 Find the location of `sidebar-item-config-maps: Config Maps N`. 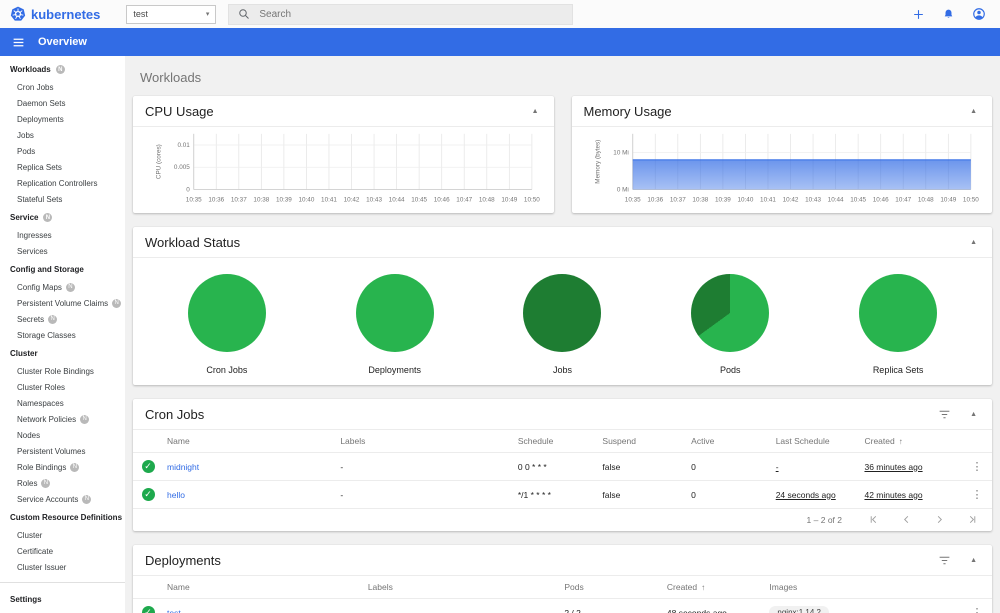

sidebar-item-config-maps: Config Maps N is located at coordinates (62, 287).